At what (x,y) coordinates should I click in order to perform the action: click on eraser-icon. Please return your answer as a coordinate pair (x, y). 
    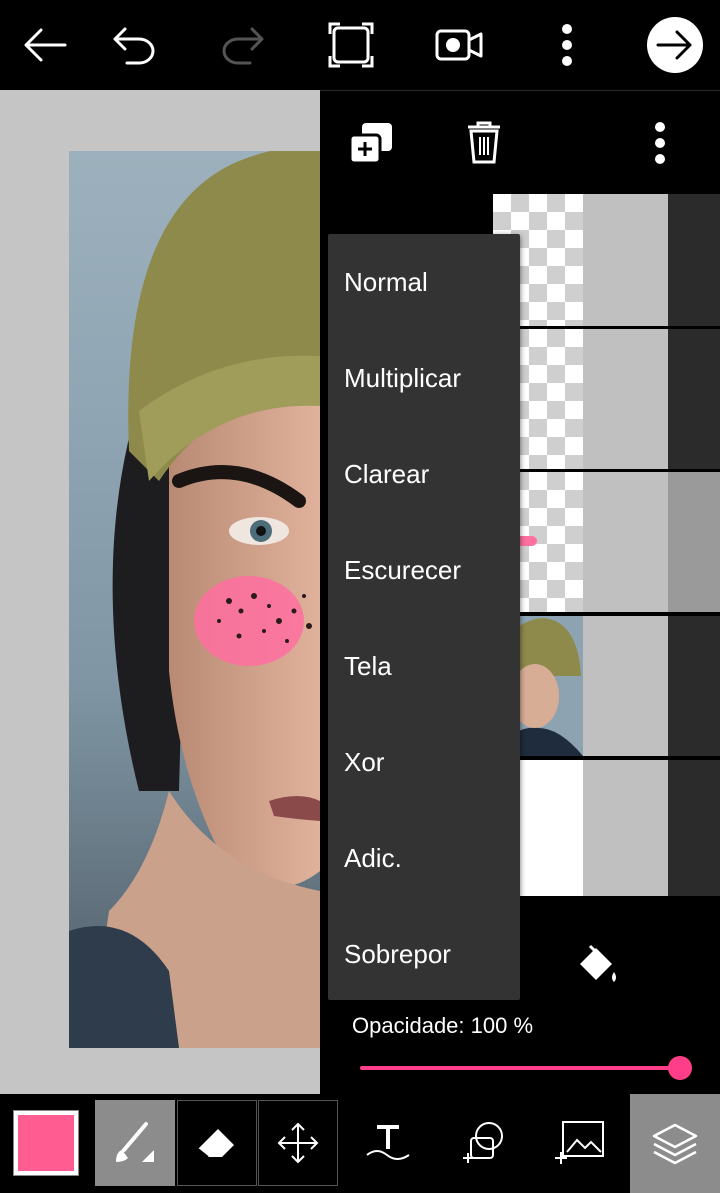
    Looking at the image, I should click on (217, 1143).